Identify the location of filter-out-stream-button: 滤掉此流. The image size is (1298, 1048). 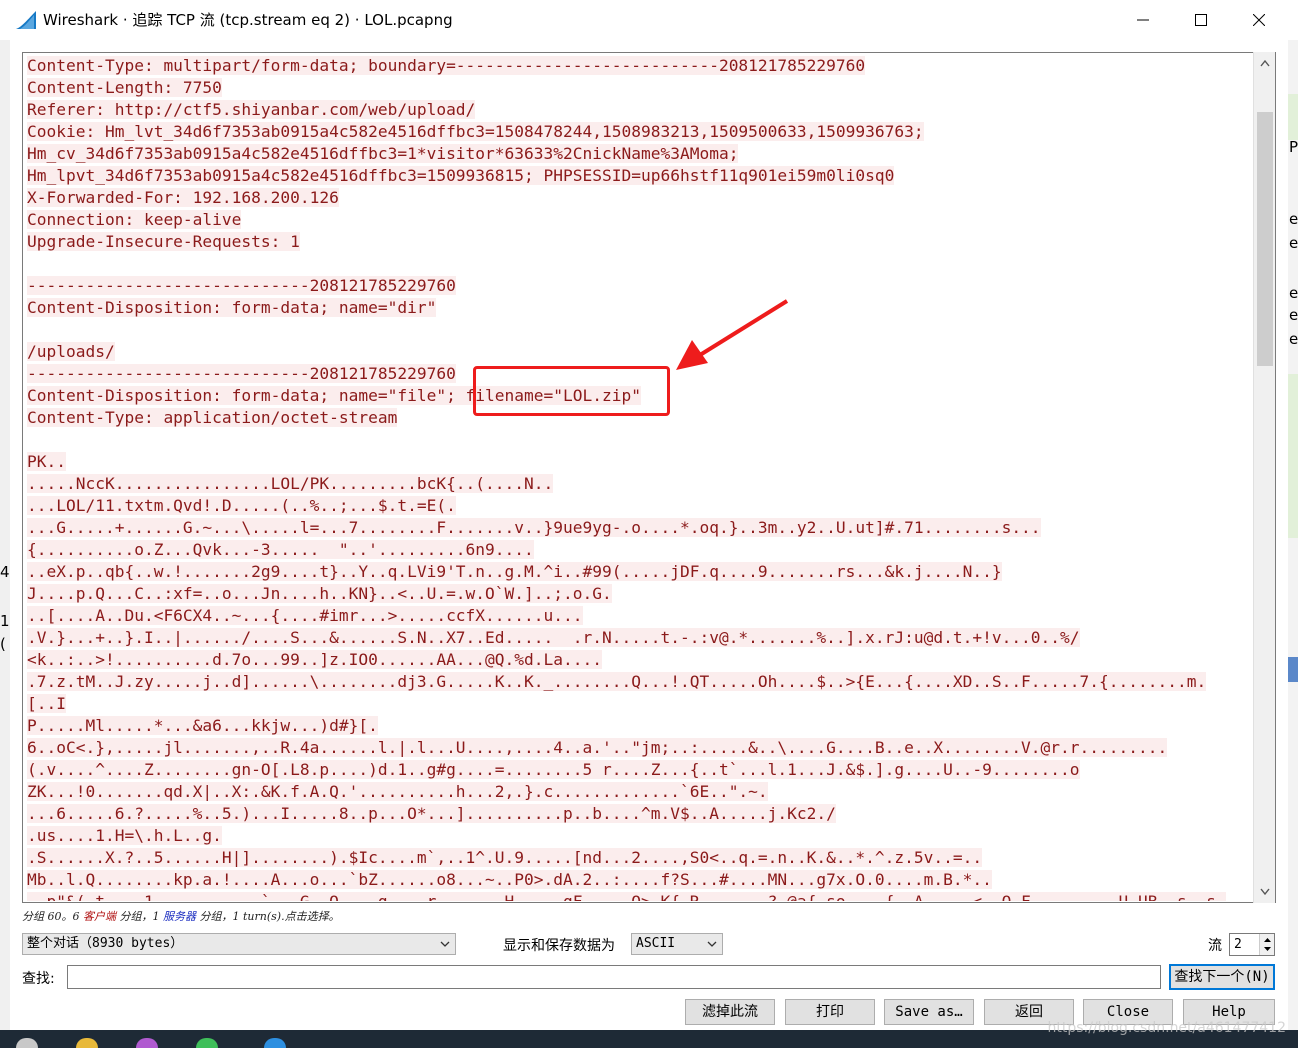
(730, 1012).